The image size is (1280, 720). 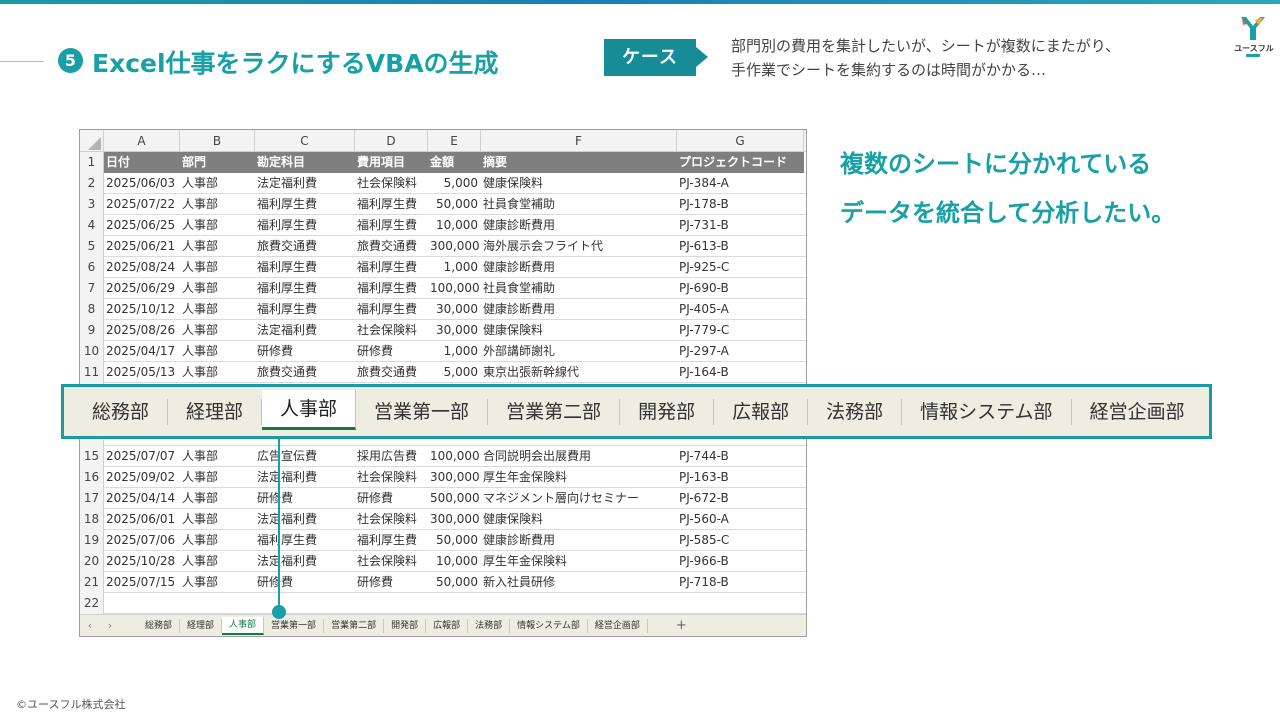 I want to click on row-number: 4, so click(x=92, y=225).